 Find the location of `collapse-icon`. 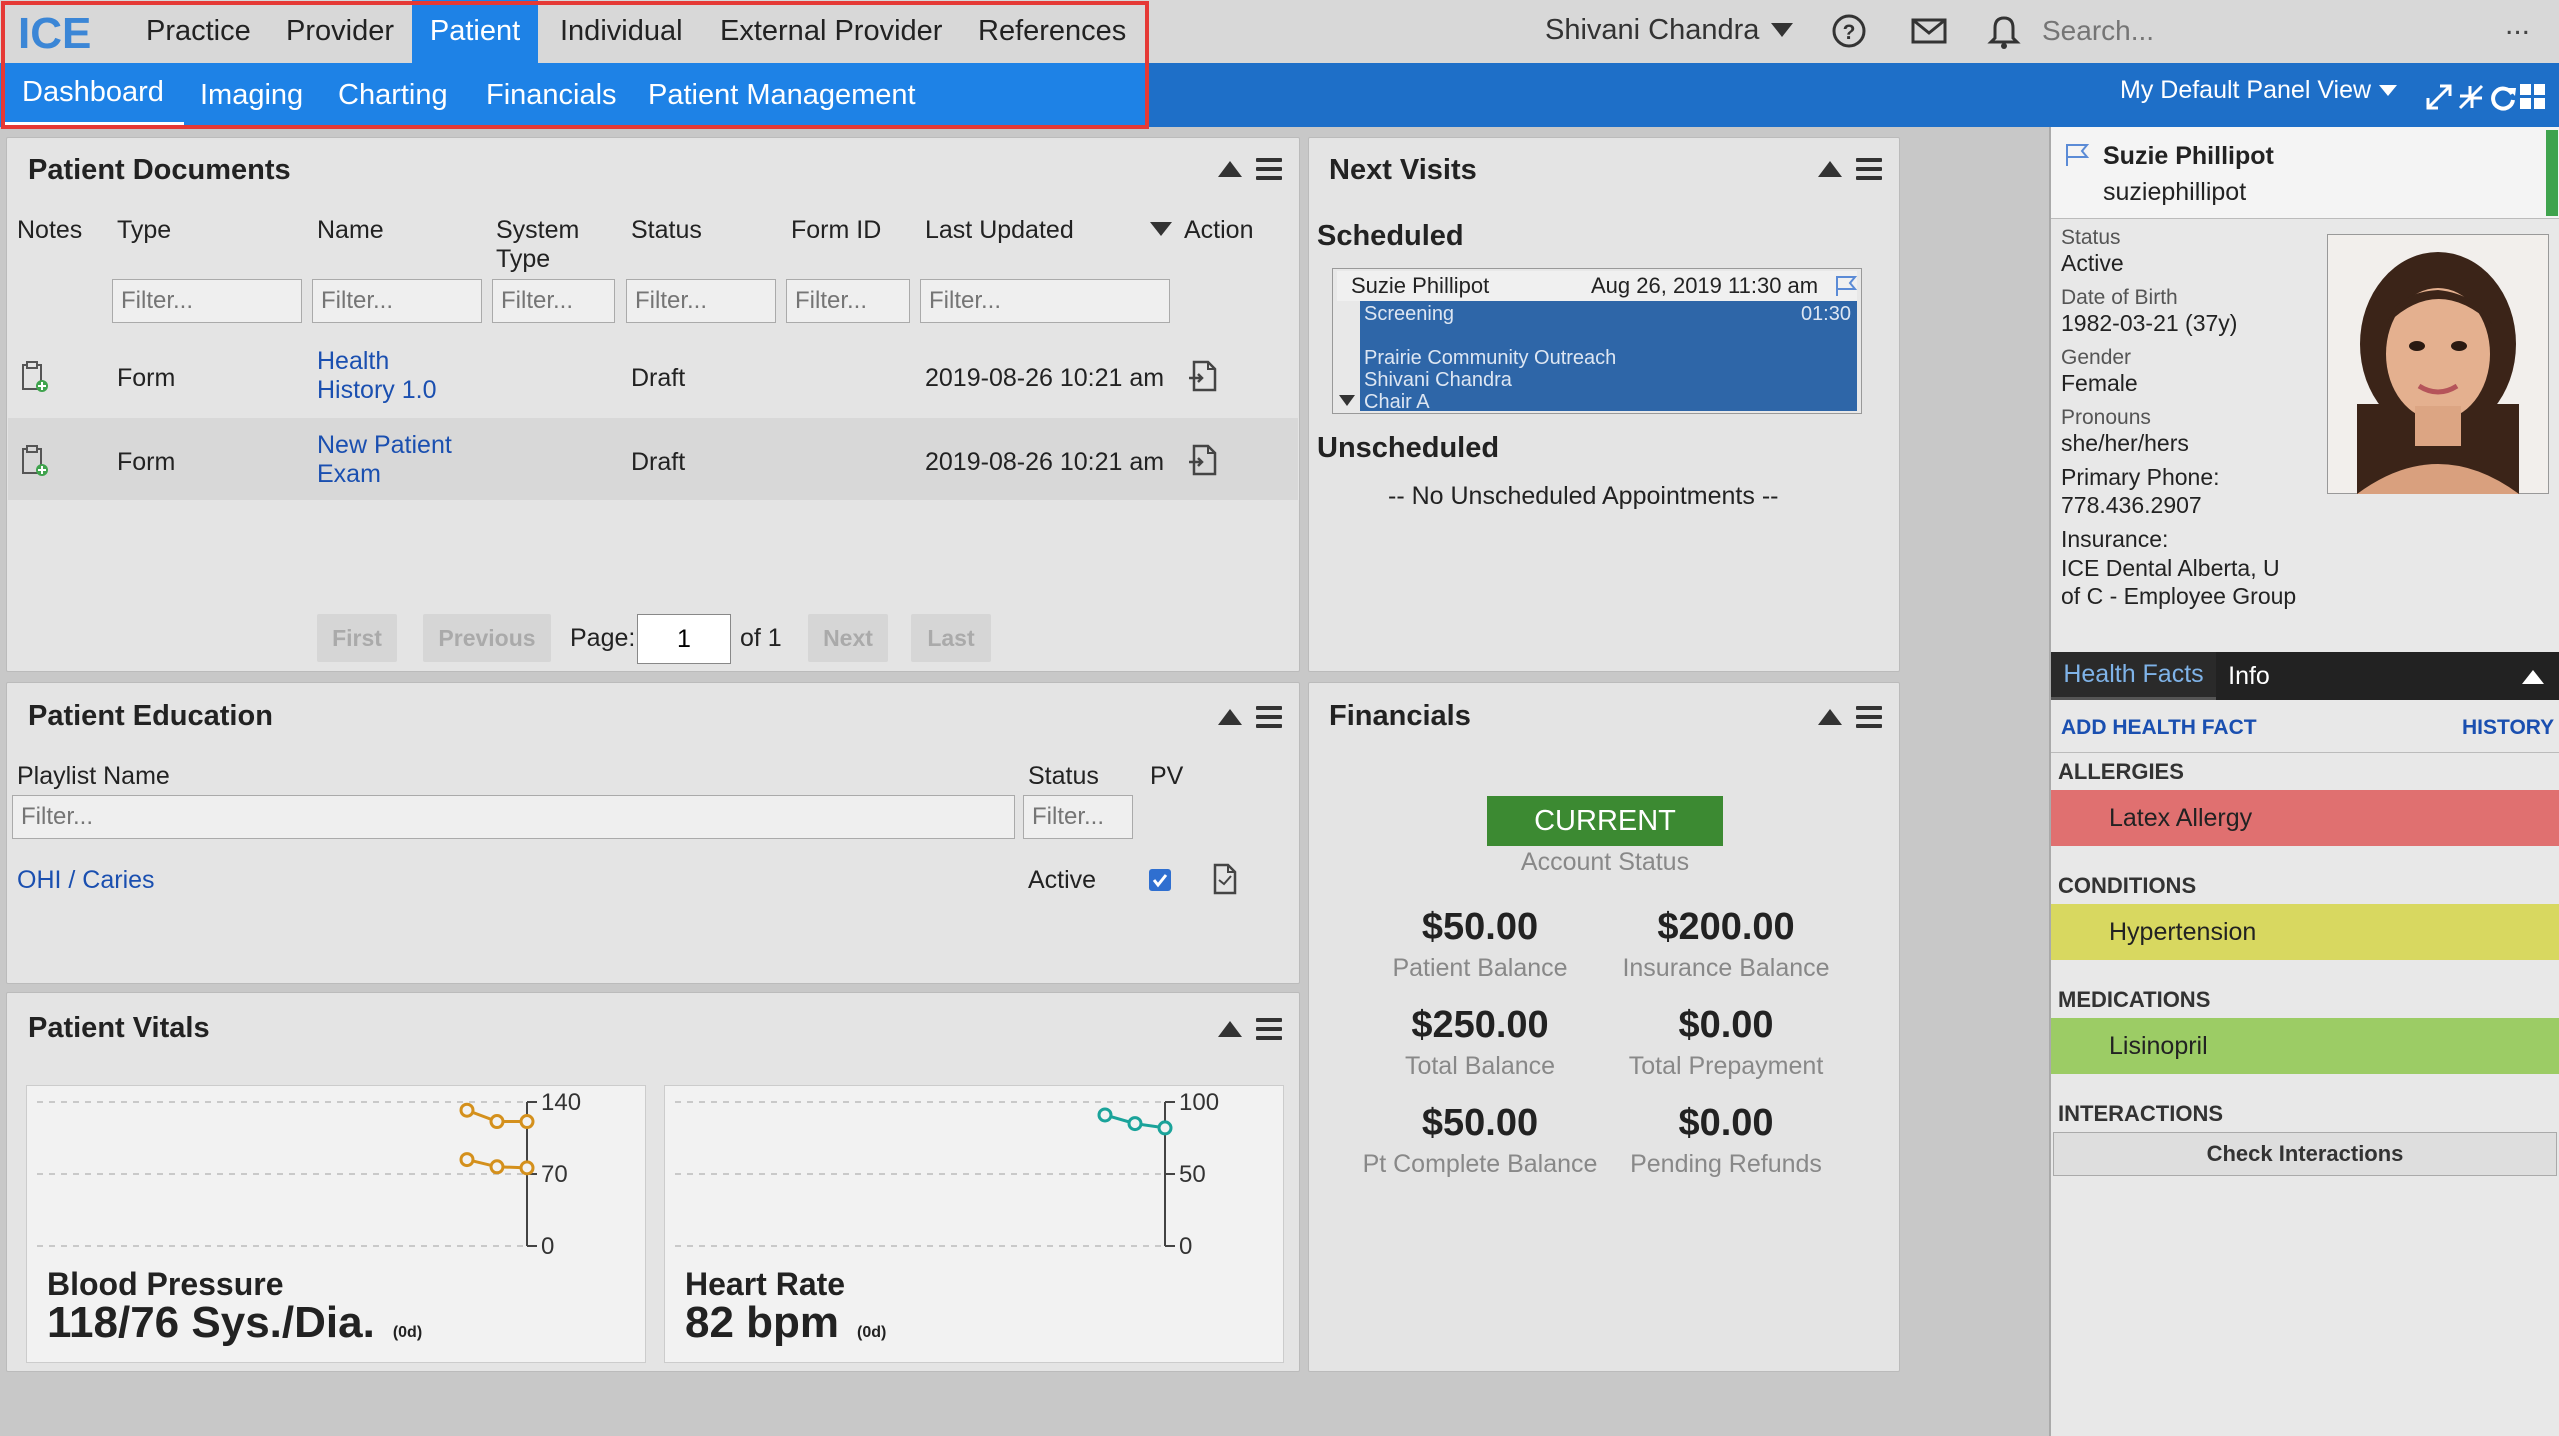

collapse-icon is located at coordinates (2471, 97).